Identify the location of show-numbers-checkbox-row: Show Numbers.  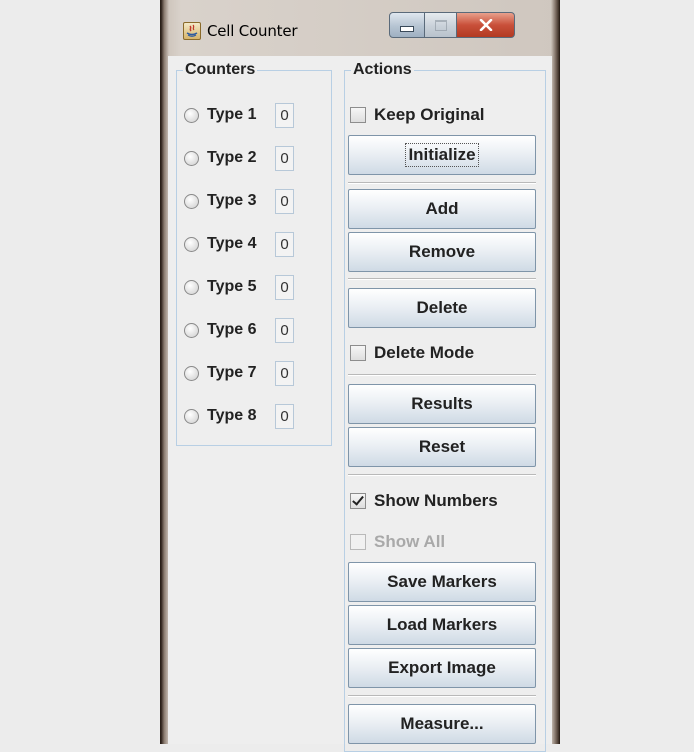
(424, 501).